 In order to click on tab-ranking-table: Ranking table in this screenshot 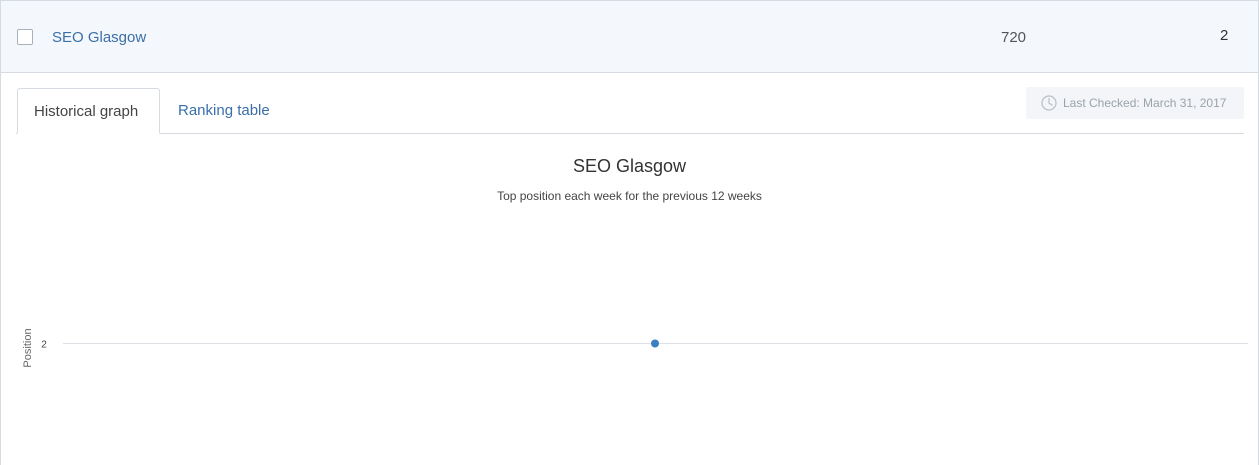, I will do `click(224, 111)`.